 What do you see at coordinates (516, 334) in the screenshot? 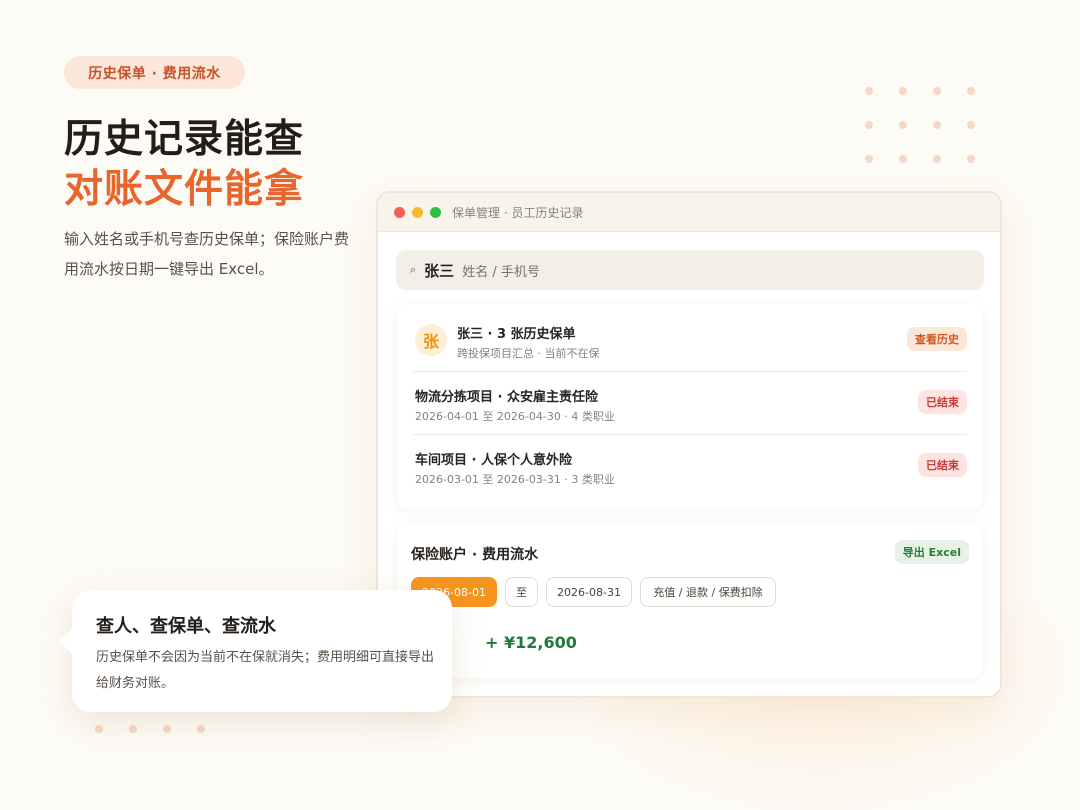
I see `person-title: 张三 · 3 张历史保单` at bounding box center [516, 334].